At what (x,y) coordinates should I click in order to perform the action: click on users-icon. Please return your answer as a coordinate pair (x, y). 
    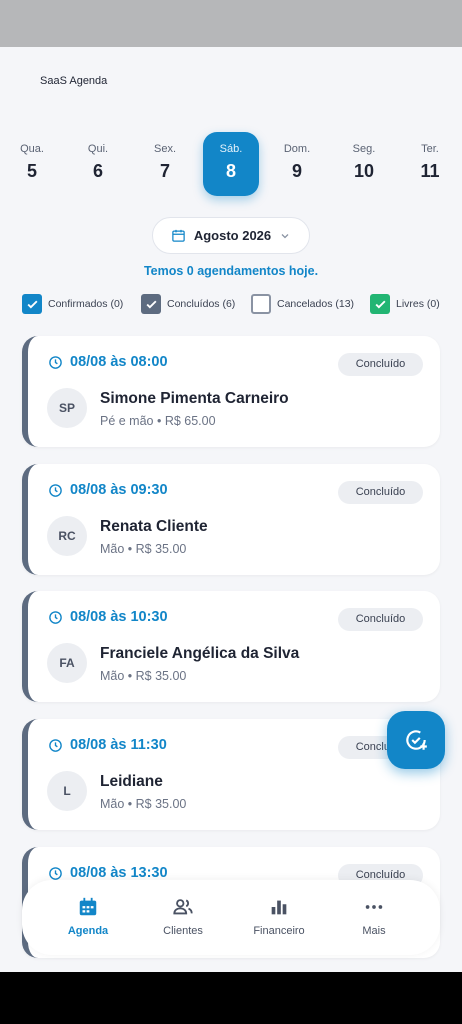
    Looking at the image, I should click on (183, 907).